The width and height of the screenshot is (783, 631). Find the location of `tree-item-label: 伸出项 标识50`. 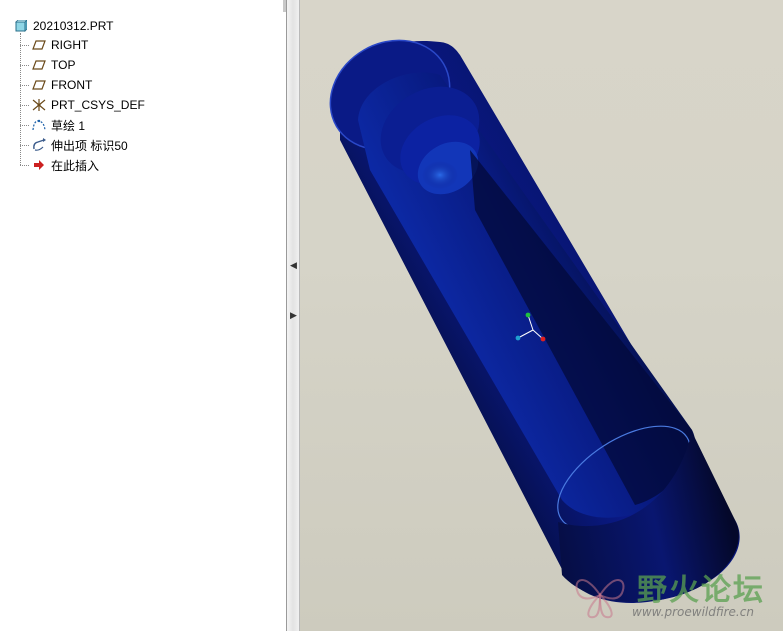

tree-item-label: 伸出项 标识50 is located at coordinates (89, 145).